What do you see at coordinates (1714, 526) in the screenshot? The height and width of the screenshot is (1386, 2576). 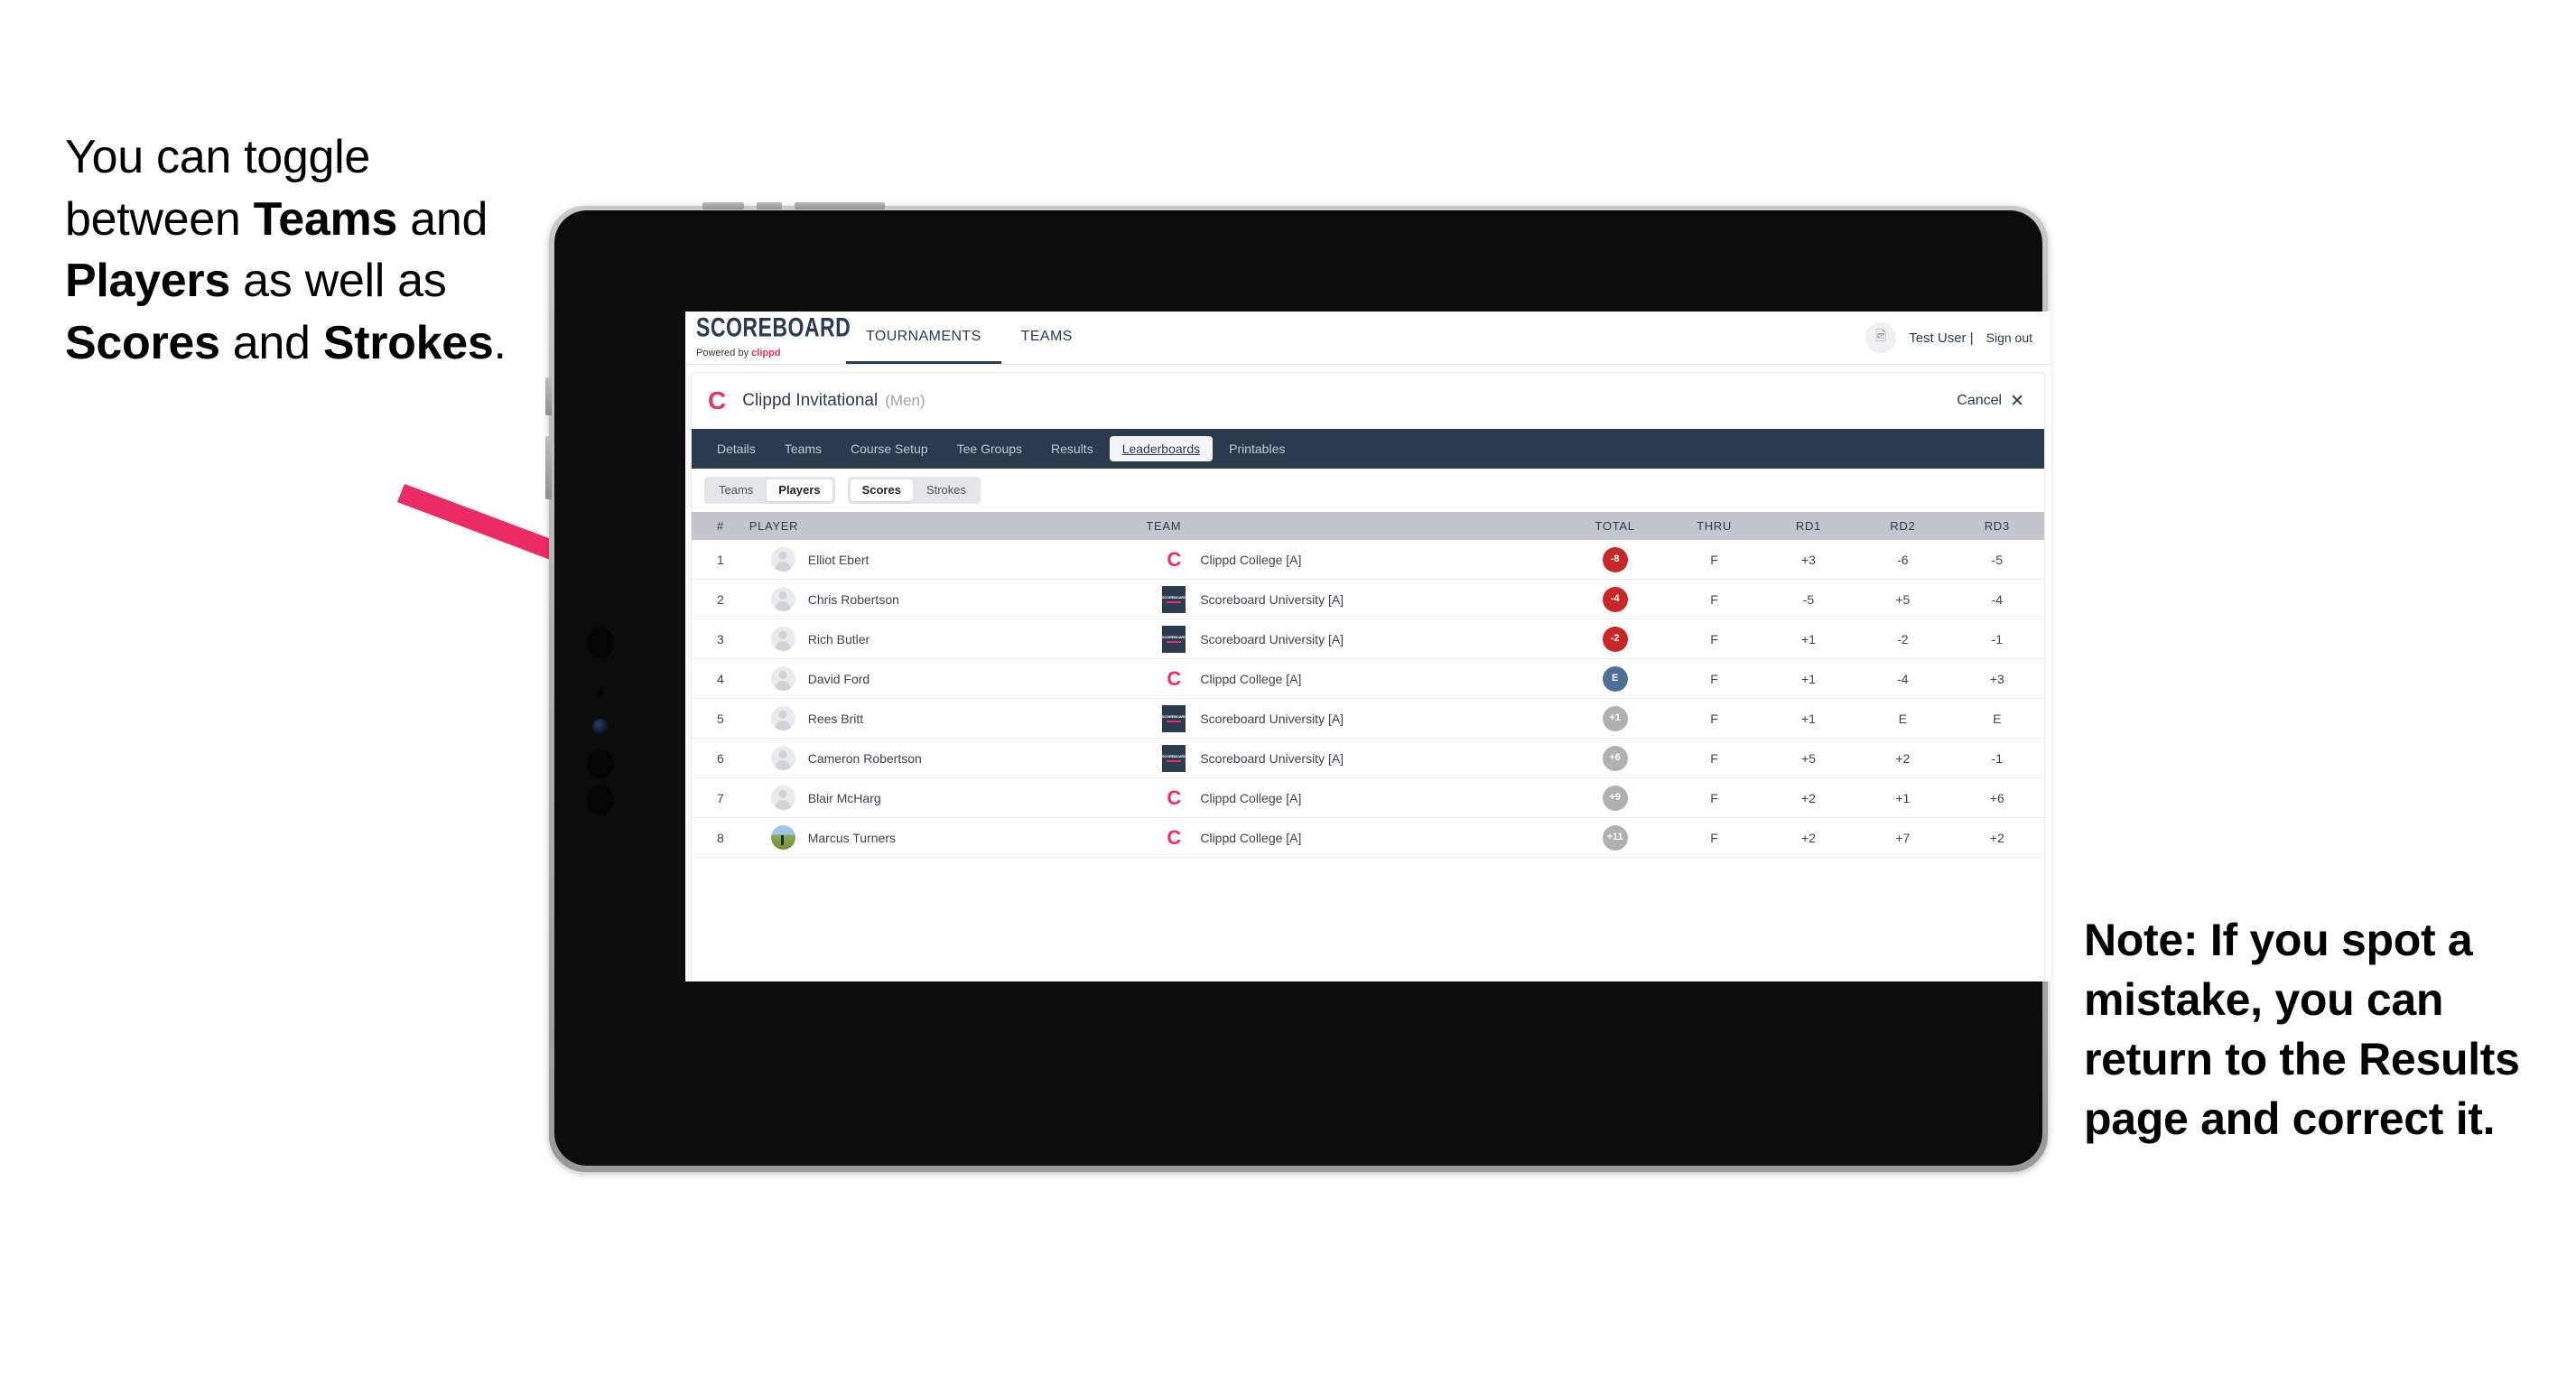 I see `column-header-thru: THRU` at bounding box center [1714, 526].